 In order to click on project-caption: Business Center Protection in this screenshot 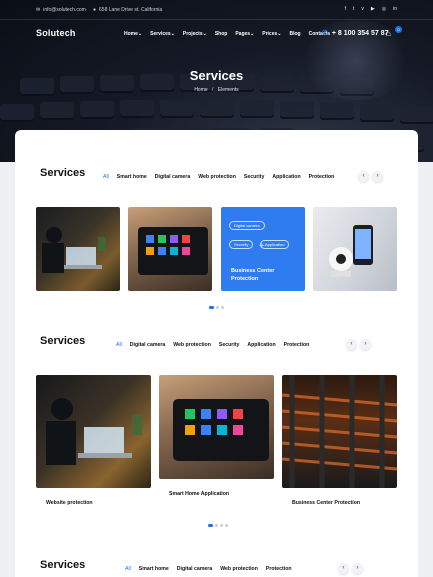, I will do `click(326, 503)`.